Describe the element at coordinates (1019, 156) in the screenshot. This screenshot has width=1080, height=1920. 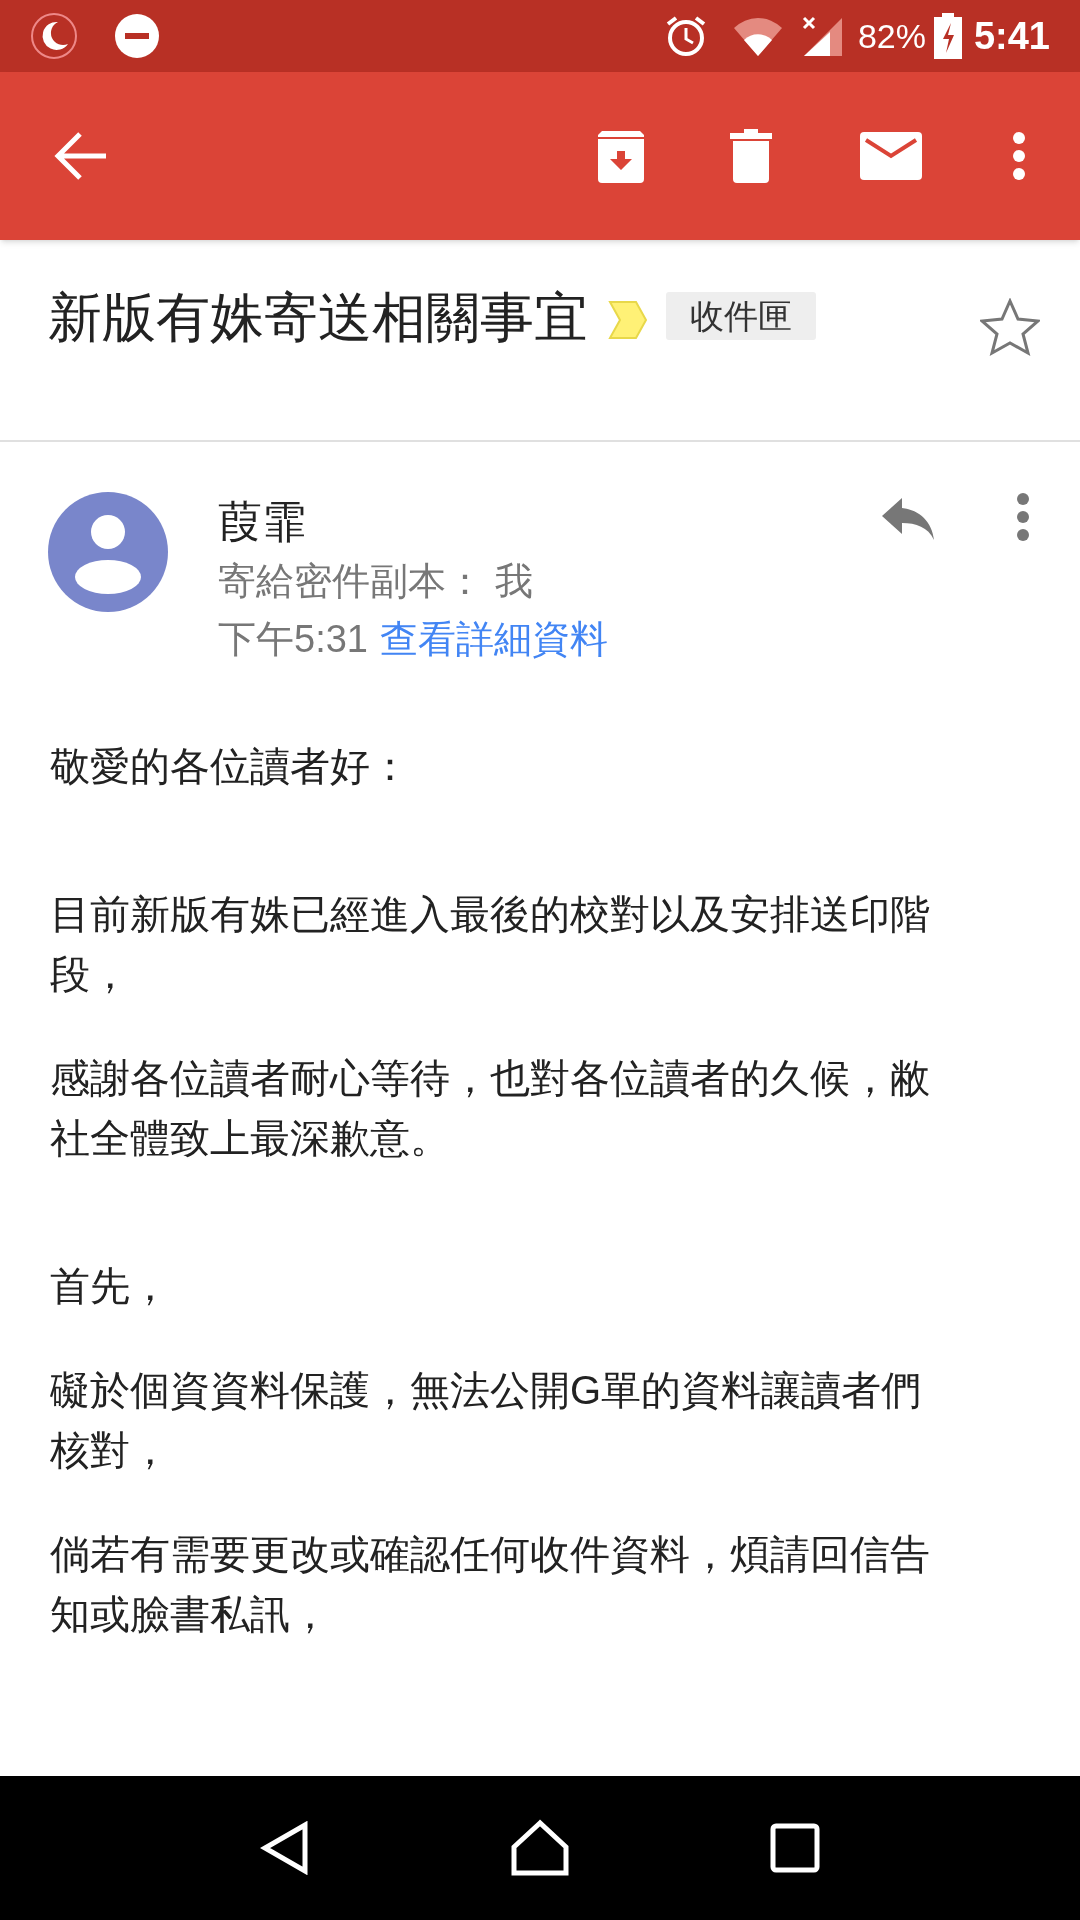
I see `more-icon` at that location.